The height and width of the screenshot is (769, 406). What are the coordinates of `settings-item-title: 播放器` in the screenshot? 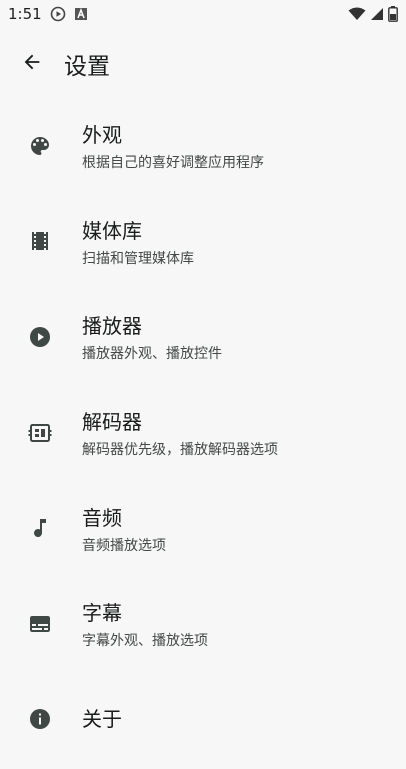 It's located at (112, 326).